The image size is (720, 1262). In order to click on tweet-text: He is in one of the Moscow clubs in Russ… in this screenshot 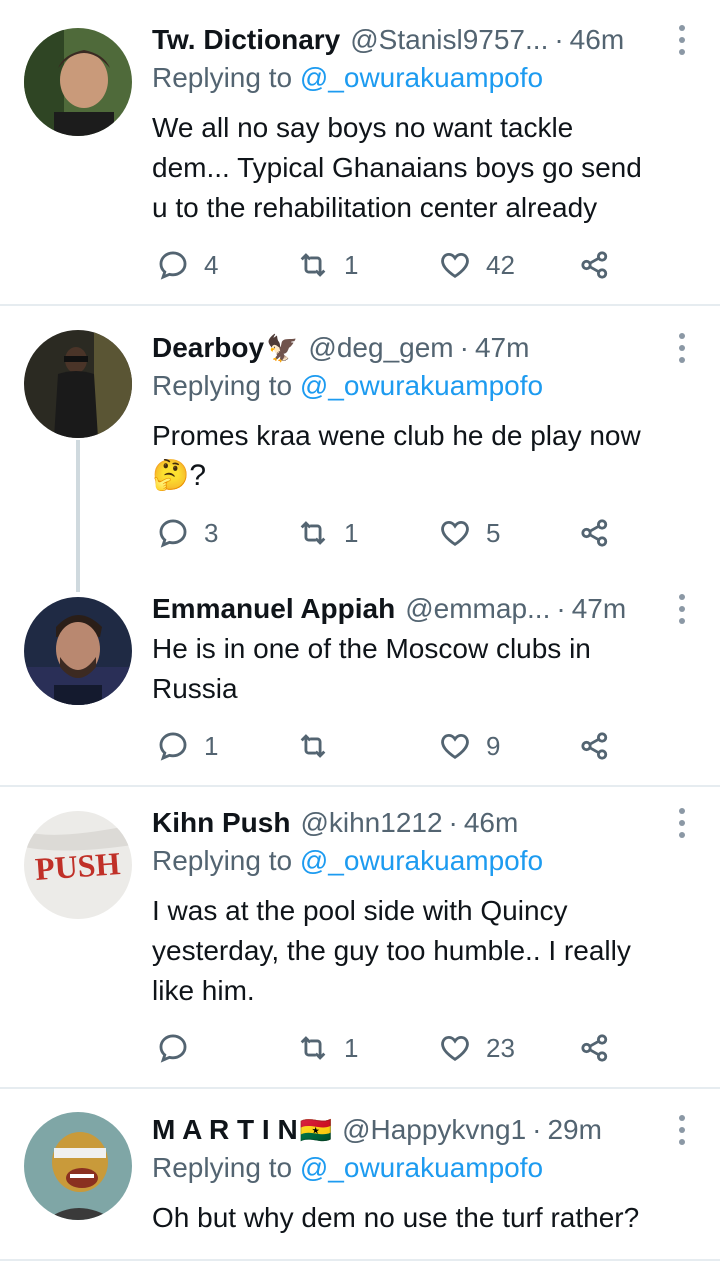, I will do `click(424, 669)`.